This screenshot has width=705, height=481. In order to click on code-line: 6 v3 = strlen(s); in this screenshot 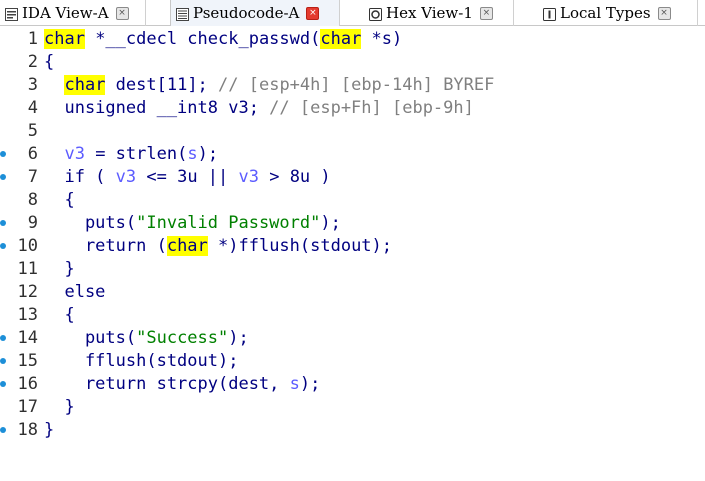, I will do `click(352, 154)`.